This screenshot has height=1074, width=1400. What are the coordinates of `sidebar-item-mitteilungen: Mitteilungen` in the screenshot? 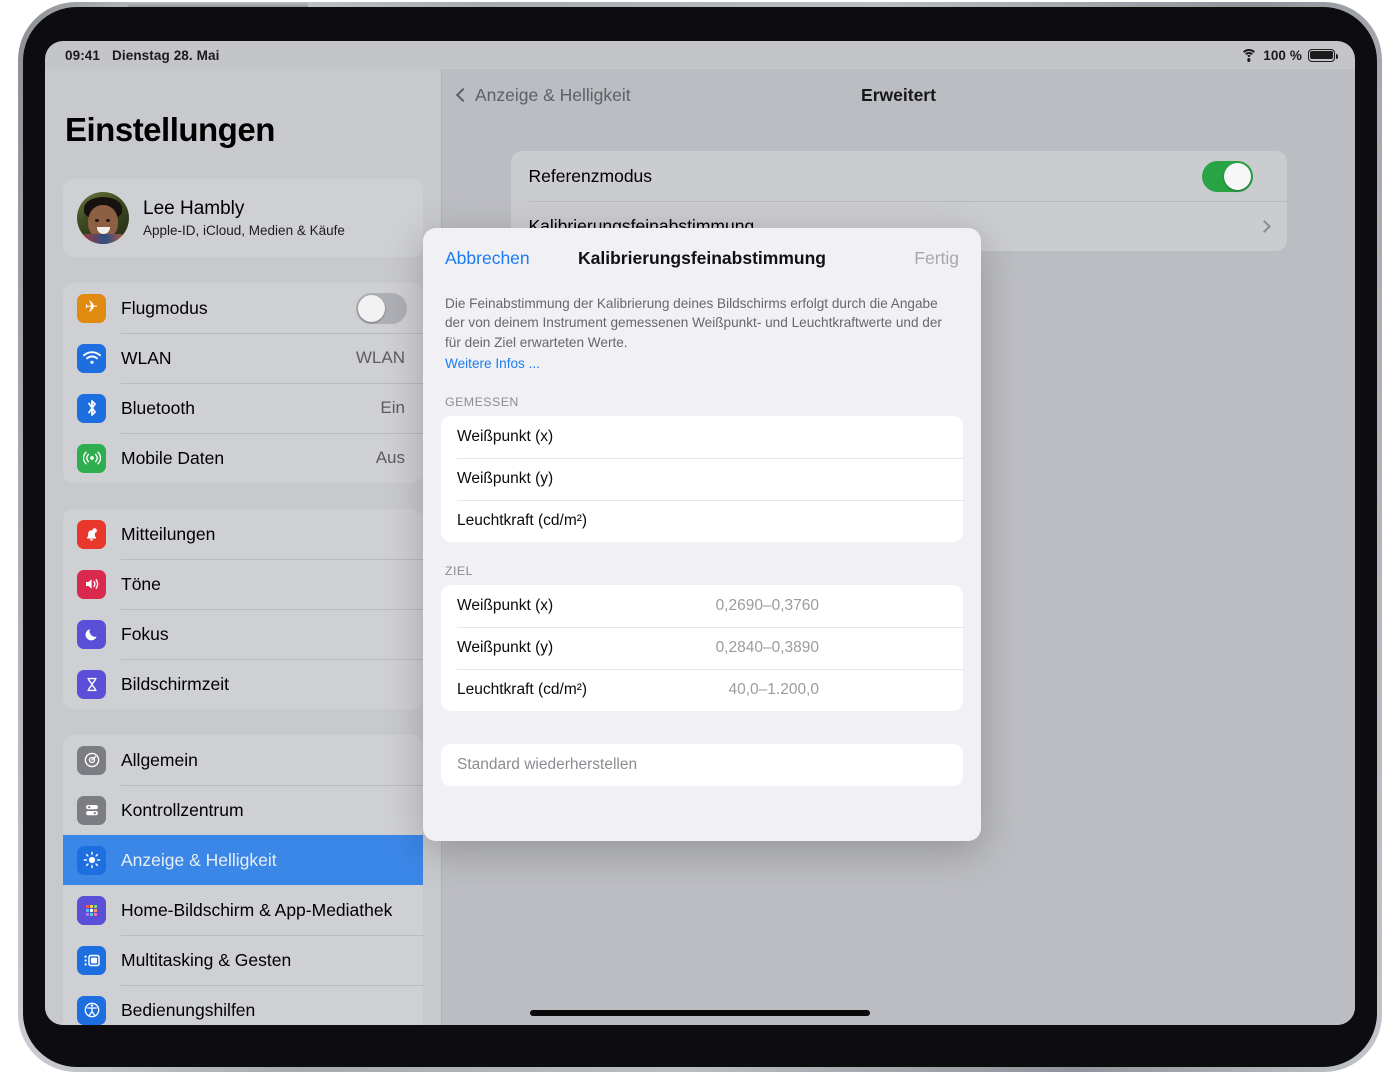 It's located at (243, 534).